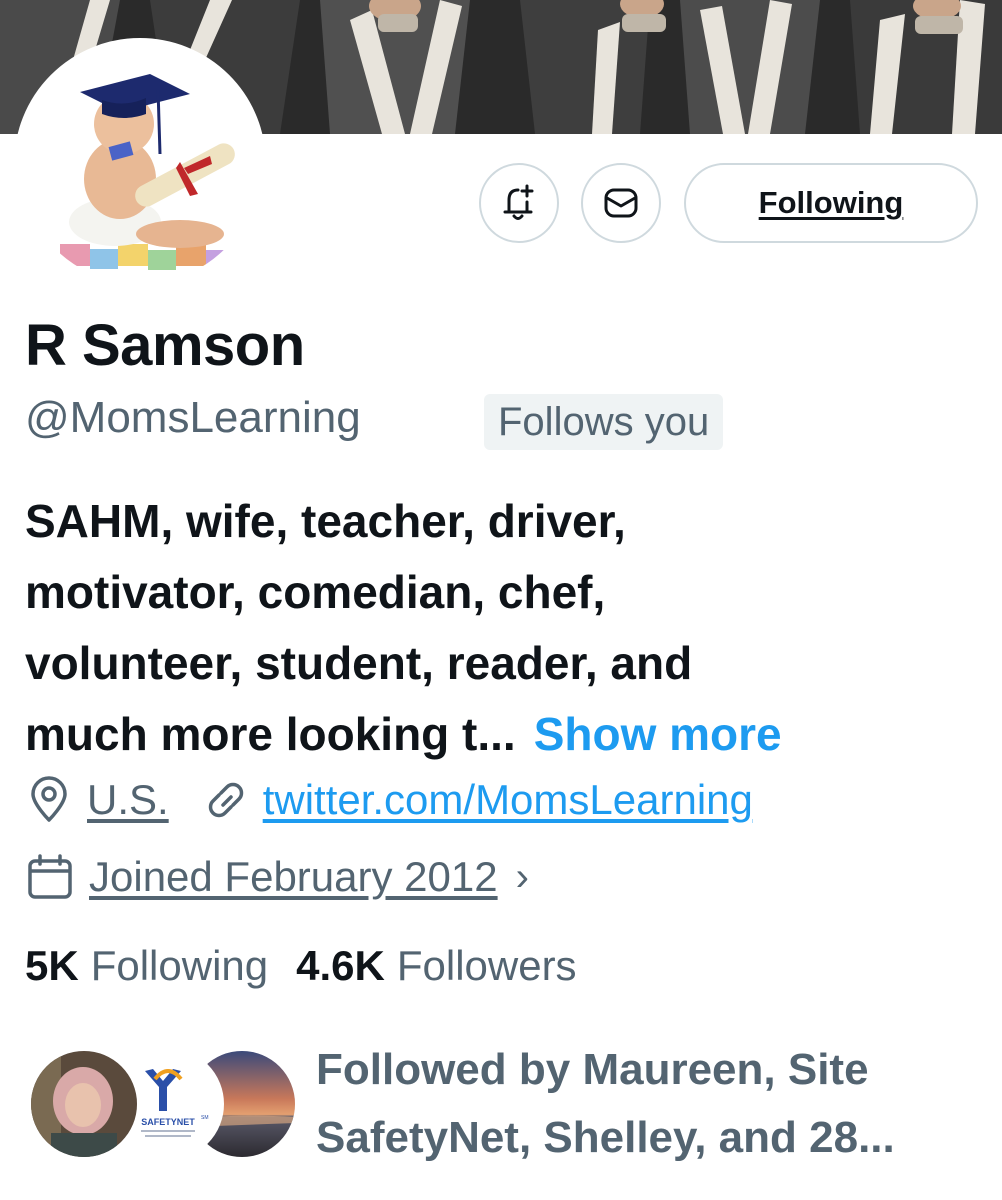 Image resolution: width=1002 pixels, height=1200 pixels. I want to click on following-count-link: 5K Following, so click(146, 966).